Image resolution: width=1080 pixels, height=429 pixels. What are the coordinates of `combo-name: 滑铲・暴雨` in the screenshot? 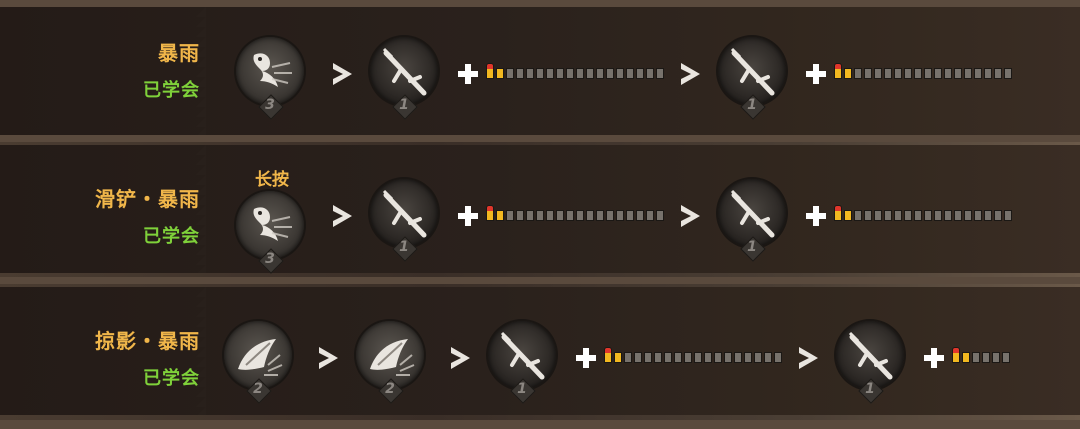 It's located at (147, 199).